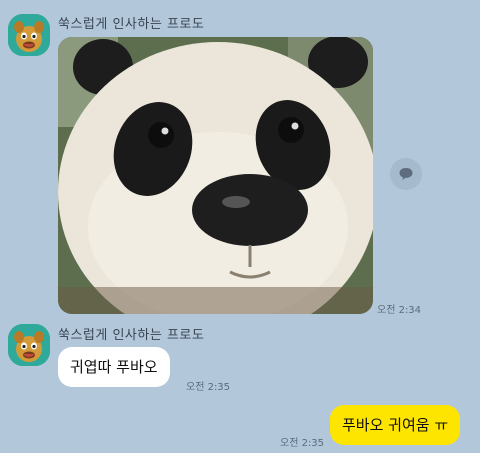 The image size is (480, 453). Describe the element at coordinates (114, 367) in the screenshot. I see `message-bubble: 귀엽따 푸바오` at that location.